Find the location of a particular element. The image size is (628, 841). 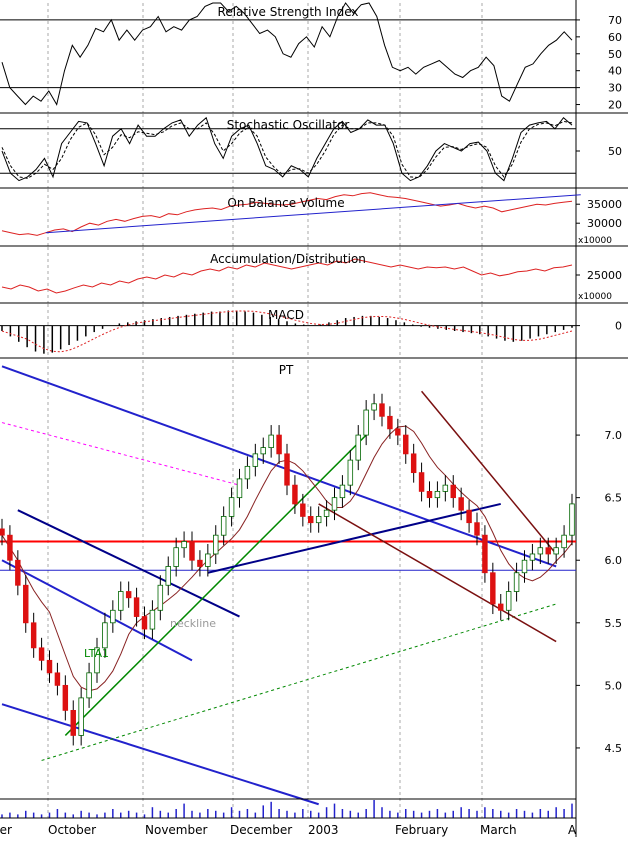

y-tick-label: 25000 is located at coordinates (604, 275).